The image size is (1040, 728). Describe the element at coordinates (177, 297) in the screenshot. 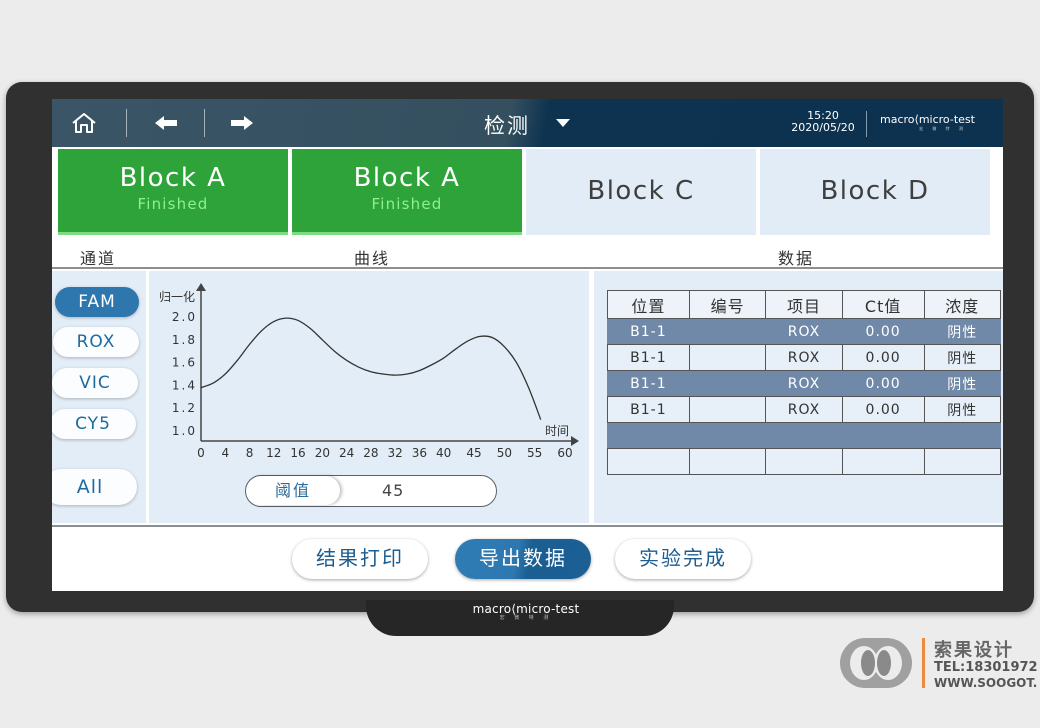

I see `y-axis-label: 归一化` at that location.